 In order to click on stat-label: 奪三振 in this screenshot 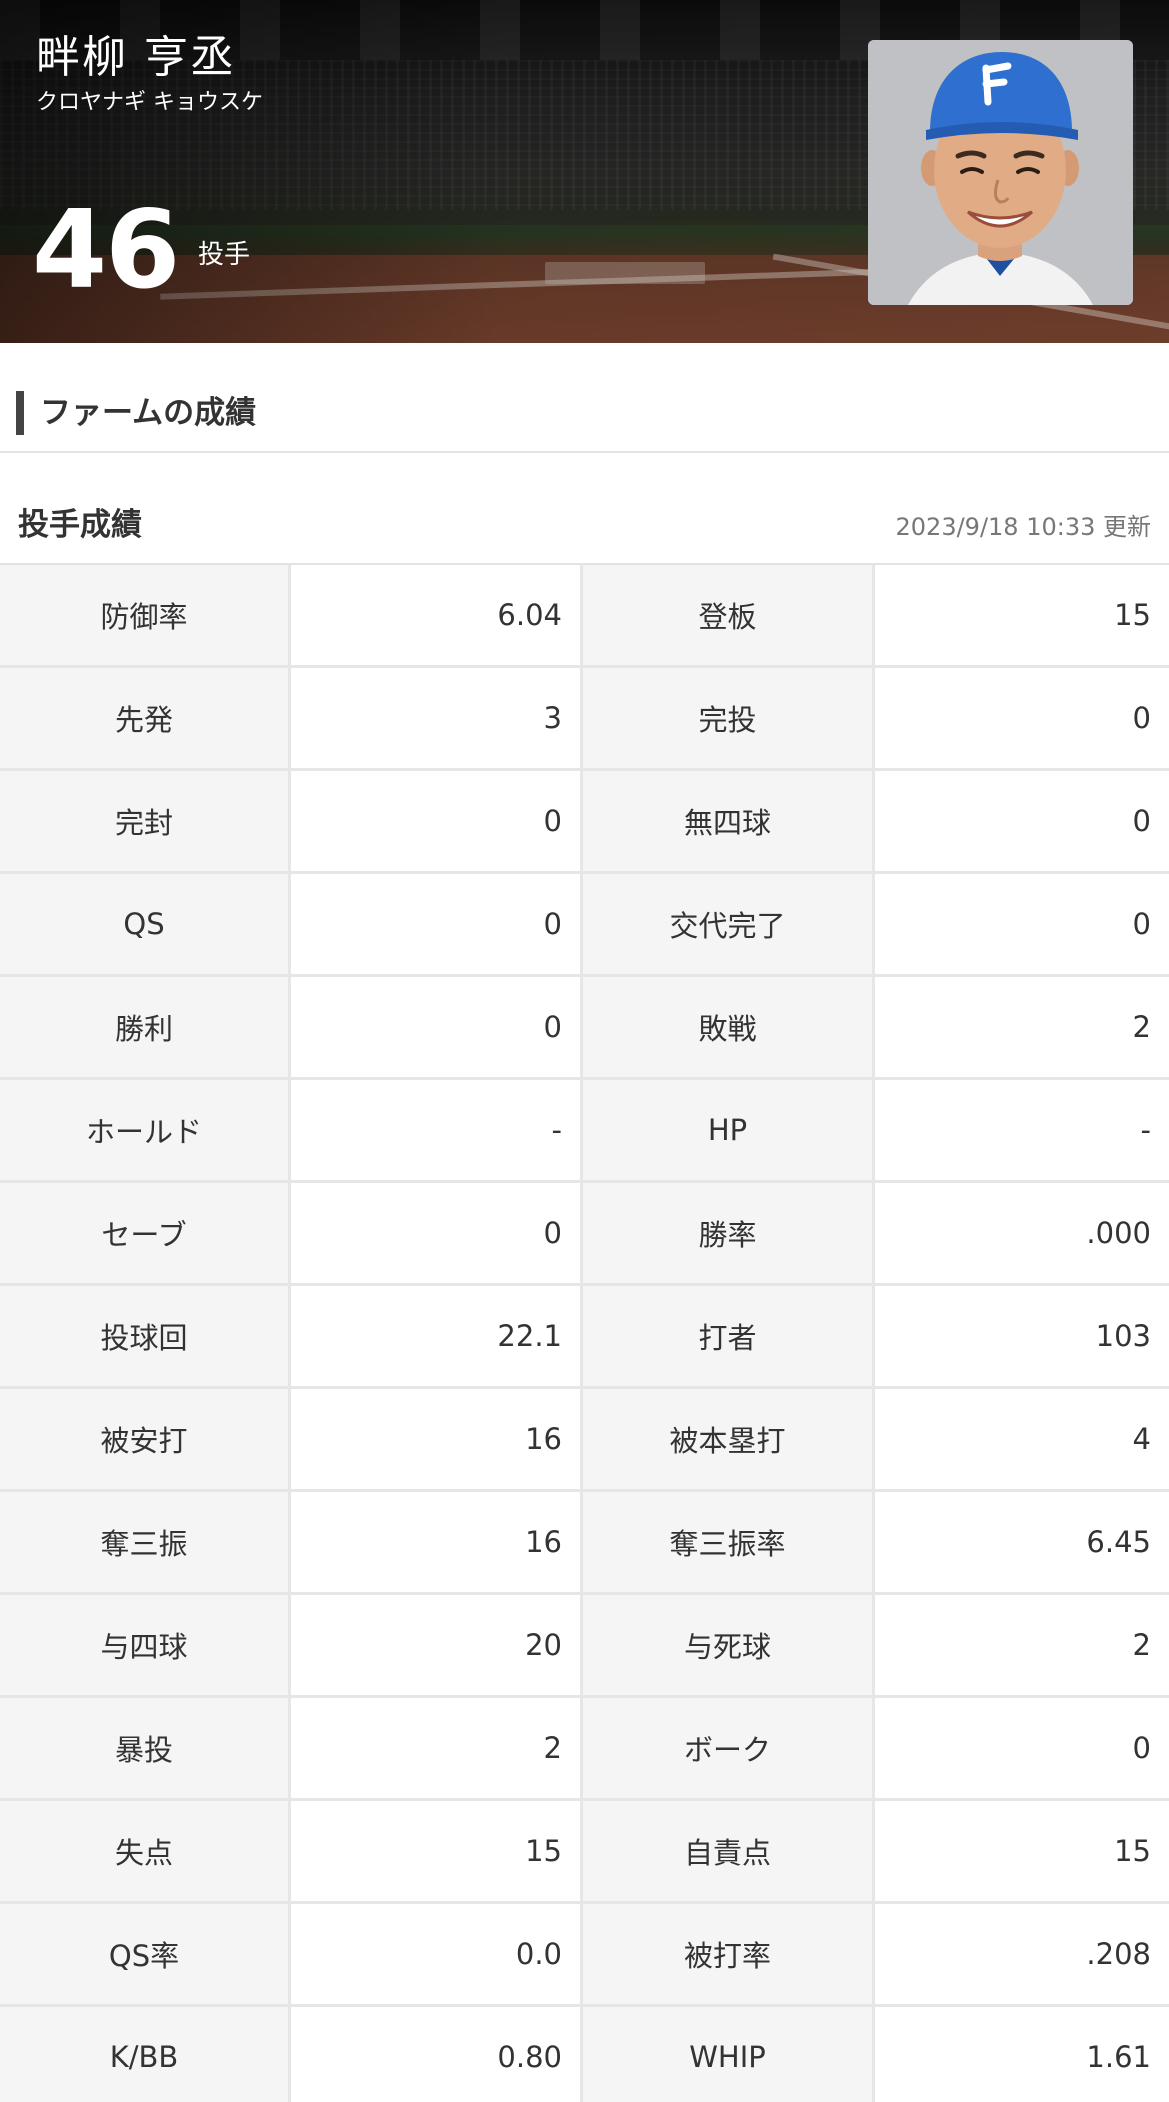, I will do `click(145, 1542)`.